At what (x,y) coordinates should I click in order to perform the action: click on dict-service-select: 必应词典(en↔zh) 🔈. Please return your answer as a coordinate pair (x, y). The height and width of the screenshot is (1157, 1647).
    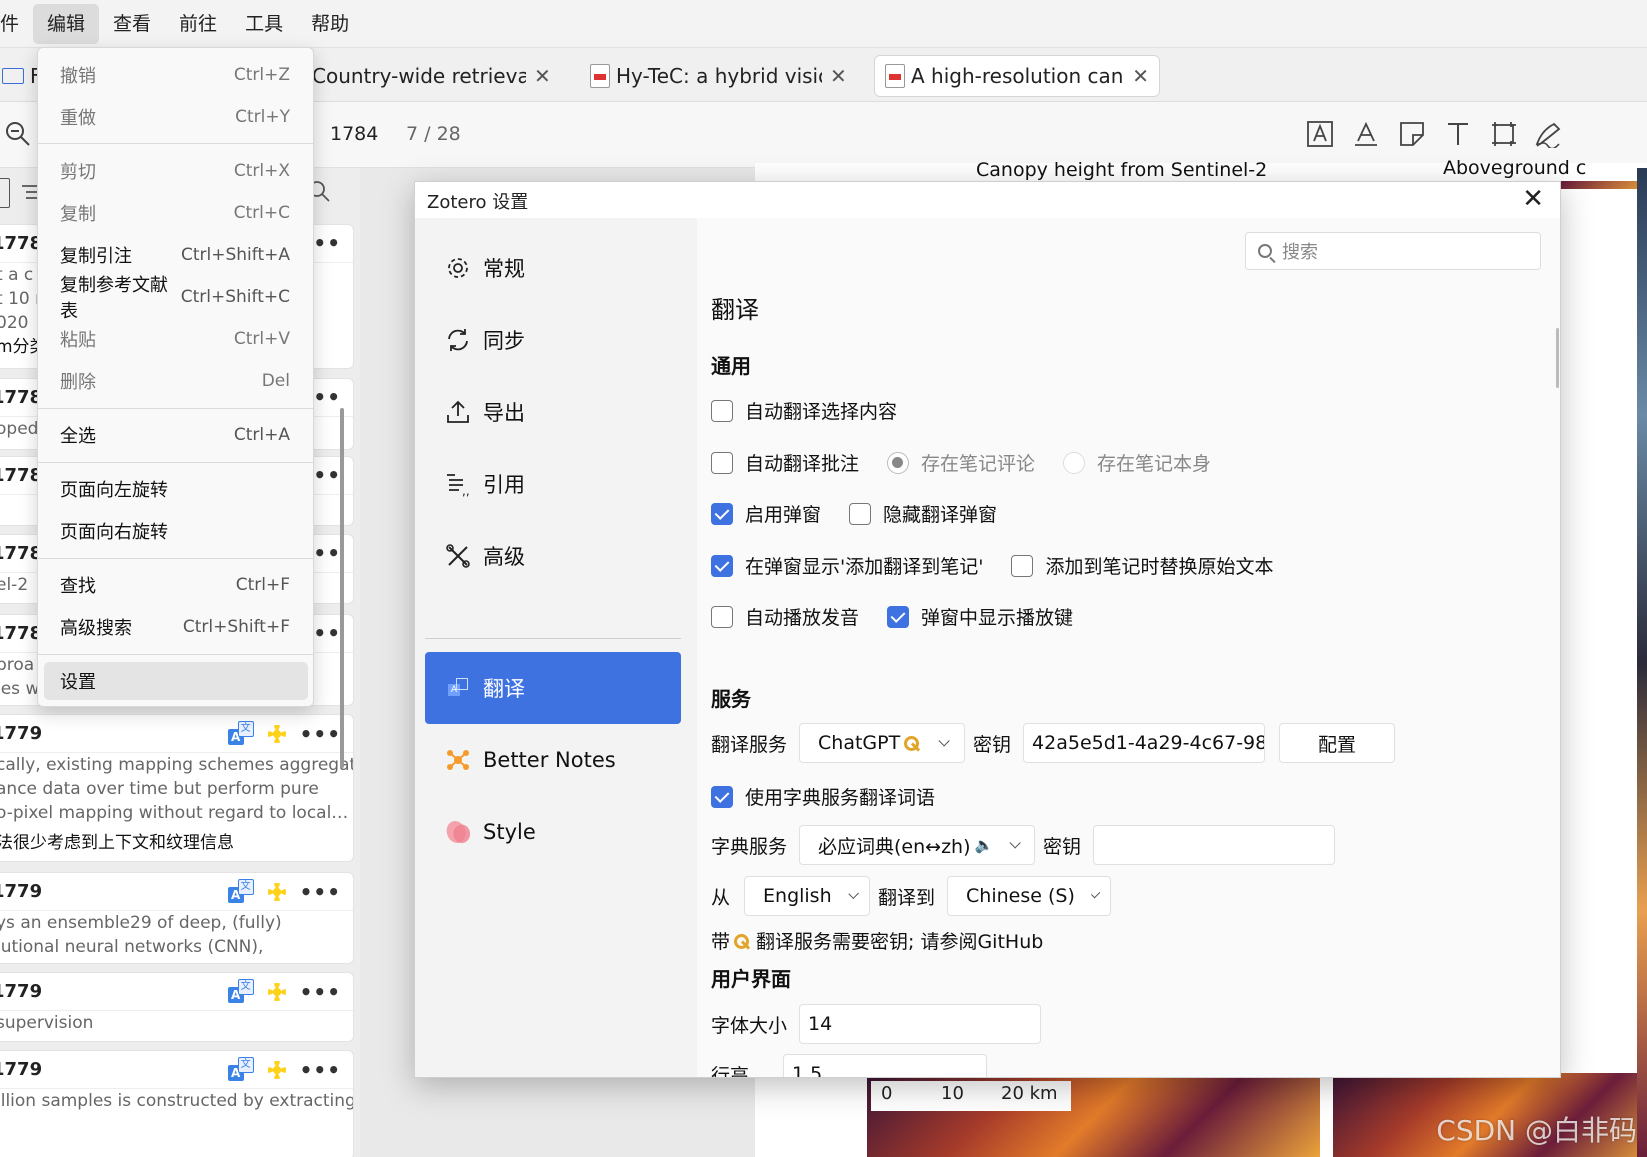
    Looking at the image, I should click on (917, 845).